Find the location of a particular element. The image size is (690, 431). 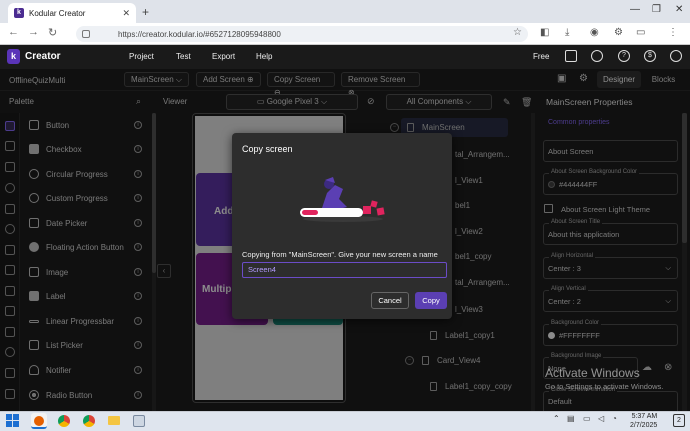

new-tab-button: + is located at coordinates (145, 12).